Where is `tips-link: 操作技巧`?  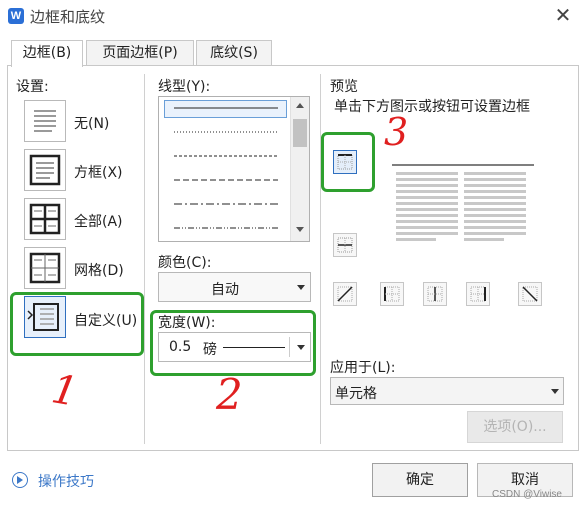 tips-link: 操作技巧 is located at coordinates (66, 481).